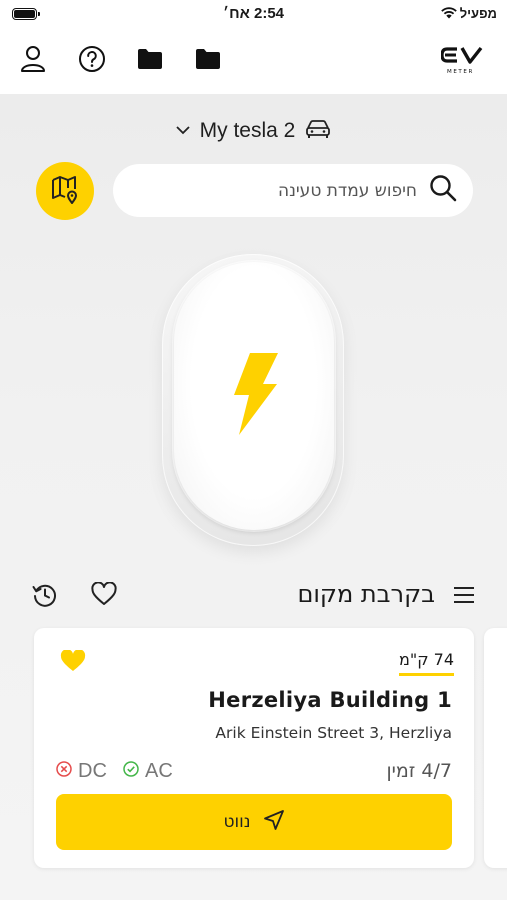  What do you see at coordinates (318, 131) in the screenshot?
I see `car-icon` at bounding box center [318, 131].